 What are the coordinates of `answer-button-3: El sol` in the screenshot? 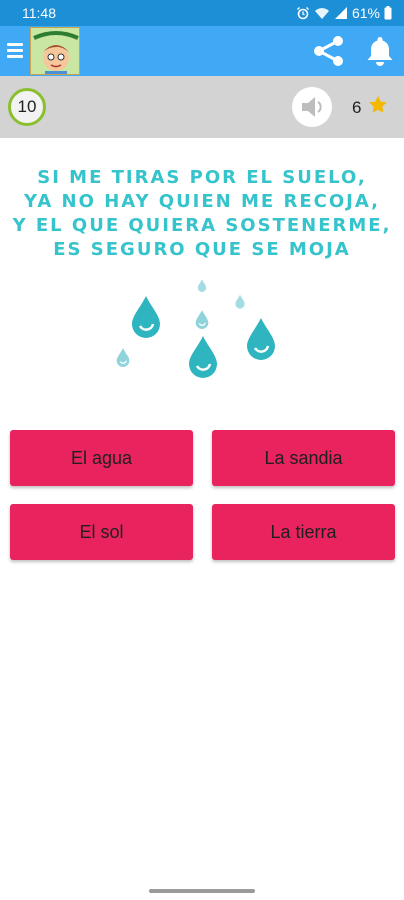 It's located at (101, 532).